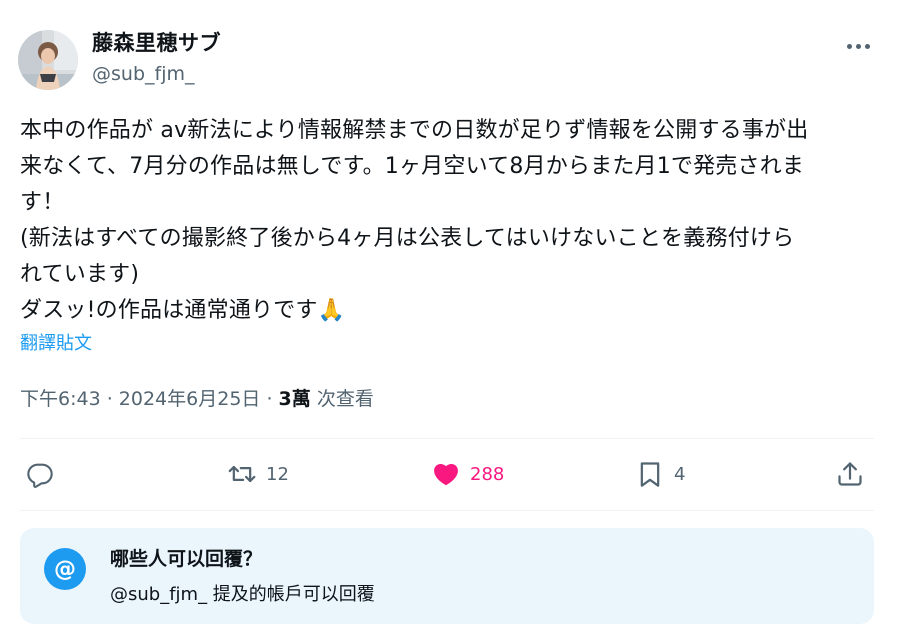  What do you see at coordinates (242, 594) in the screenshot?
I see `reply-restriction-subtitle: @sub_fjm_ 提及的帳戶可以回覆` at bounding box center [242, 594].